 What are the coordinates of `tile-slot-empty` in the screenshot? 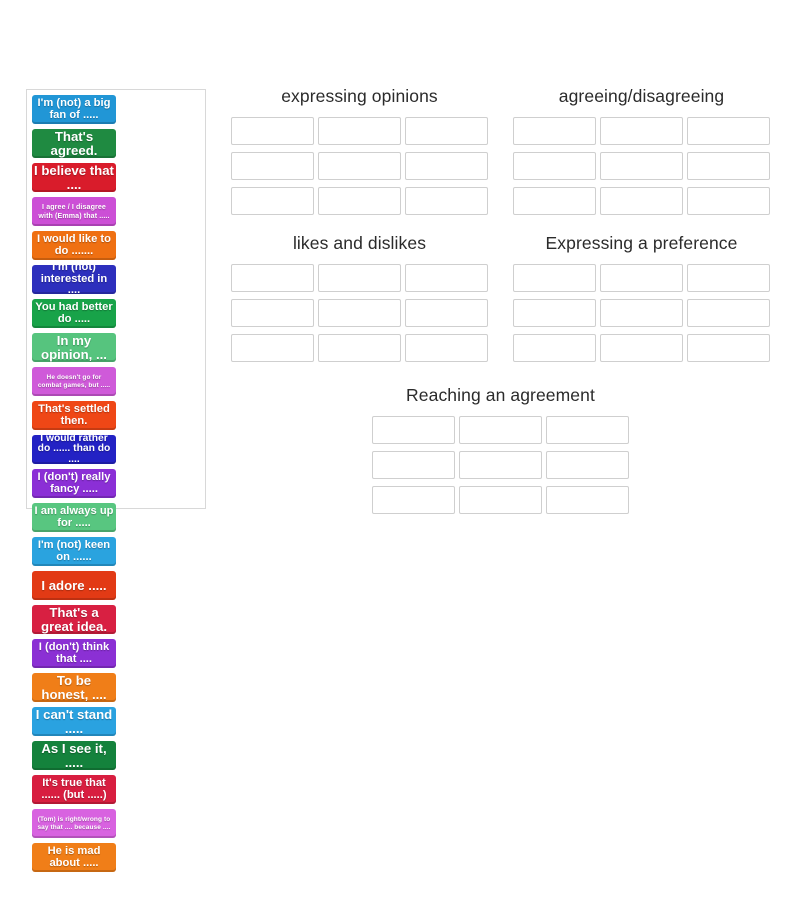 It's located at (74, 891).